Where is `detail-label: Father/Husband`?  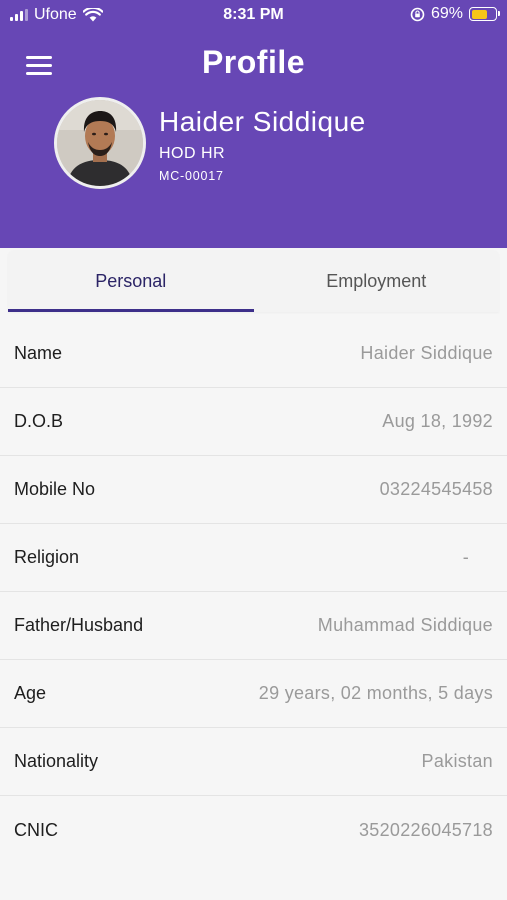 detail-label: Father/Husband is located at coordinates (79, 625).